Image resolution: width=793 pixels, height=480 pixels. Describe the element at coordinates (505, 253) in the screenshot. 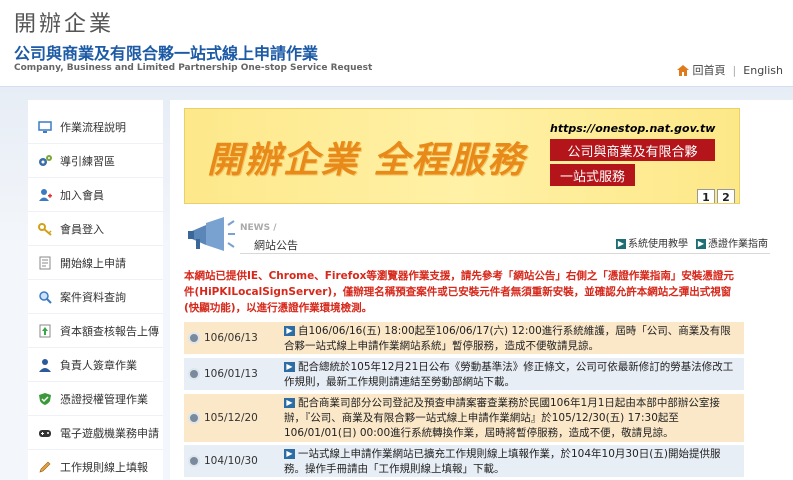

I see `news-divider` at that location.